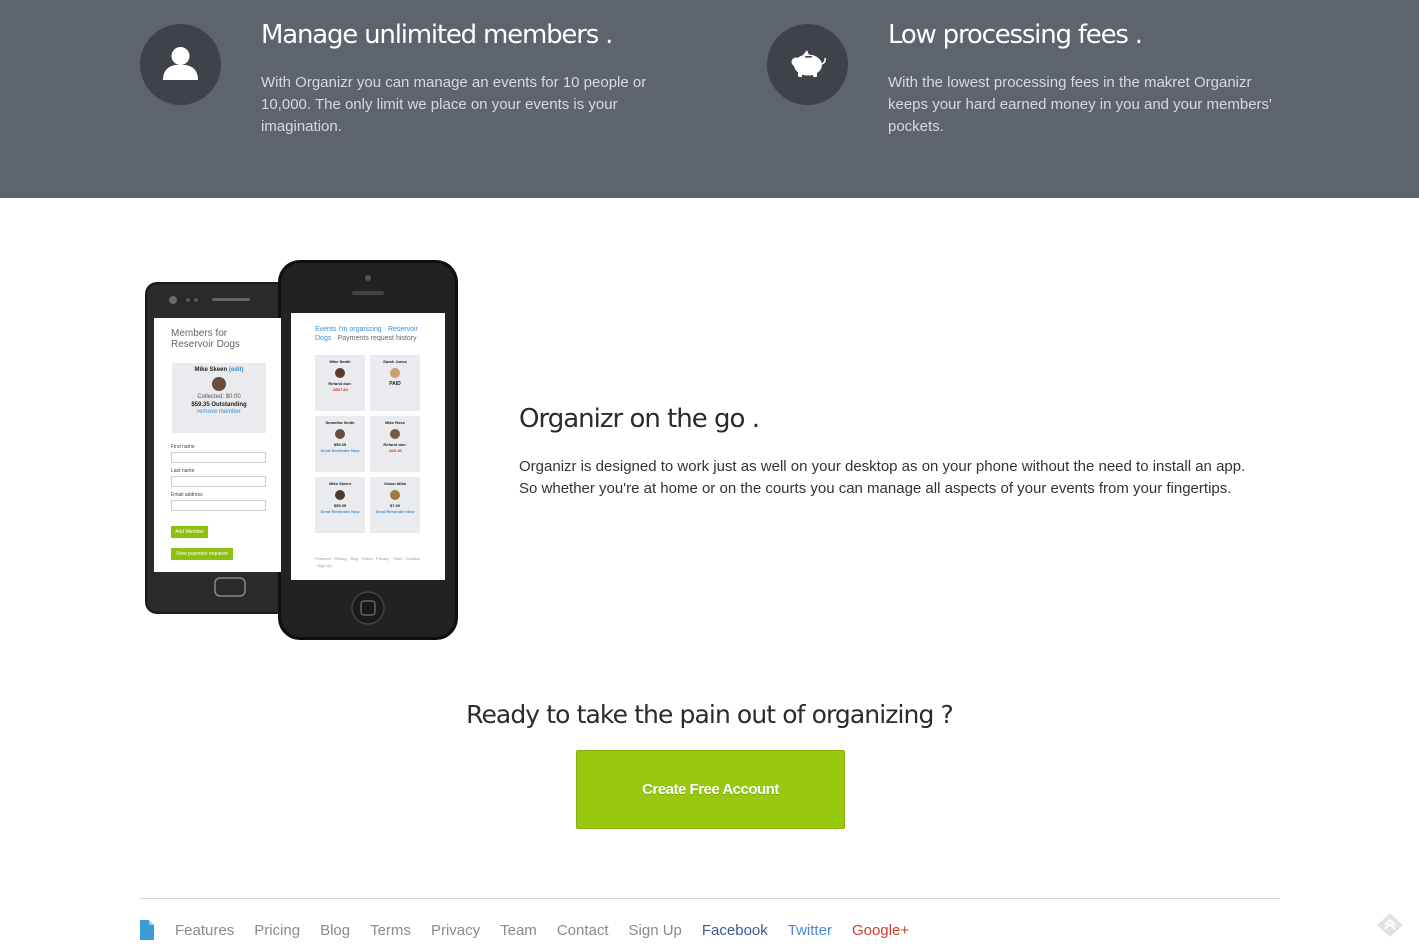 This screenshot has height=948, width=1419. I want to click on payment-card-line2: -$29.36, so click(395, 450).